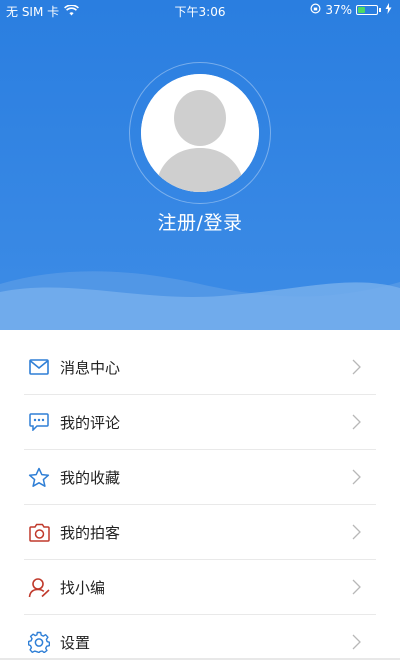 The image size is (400, 660). I want to click on menu-item-label: 我的拍客, so click(90, 532).